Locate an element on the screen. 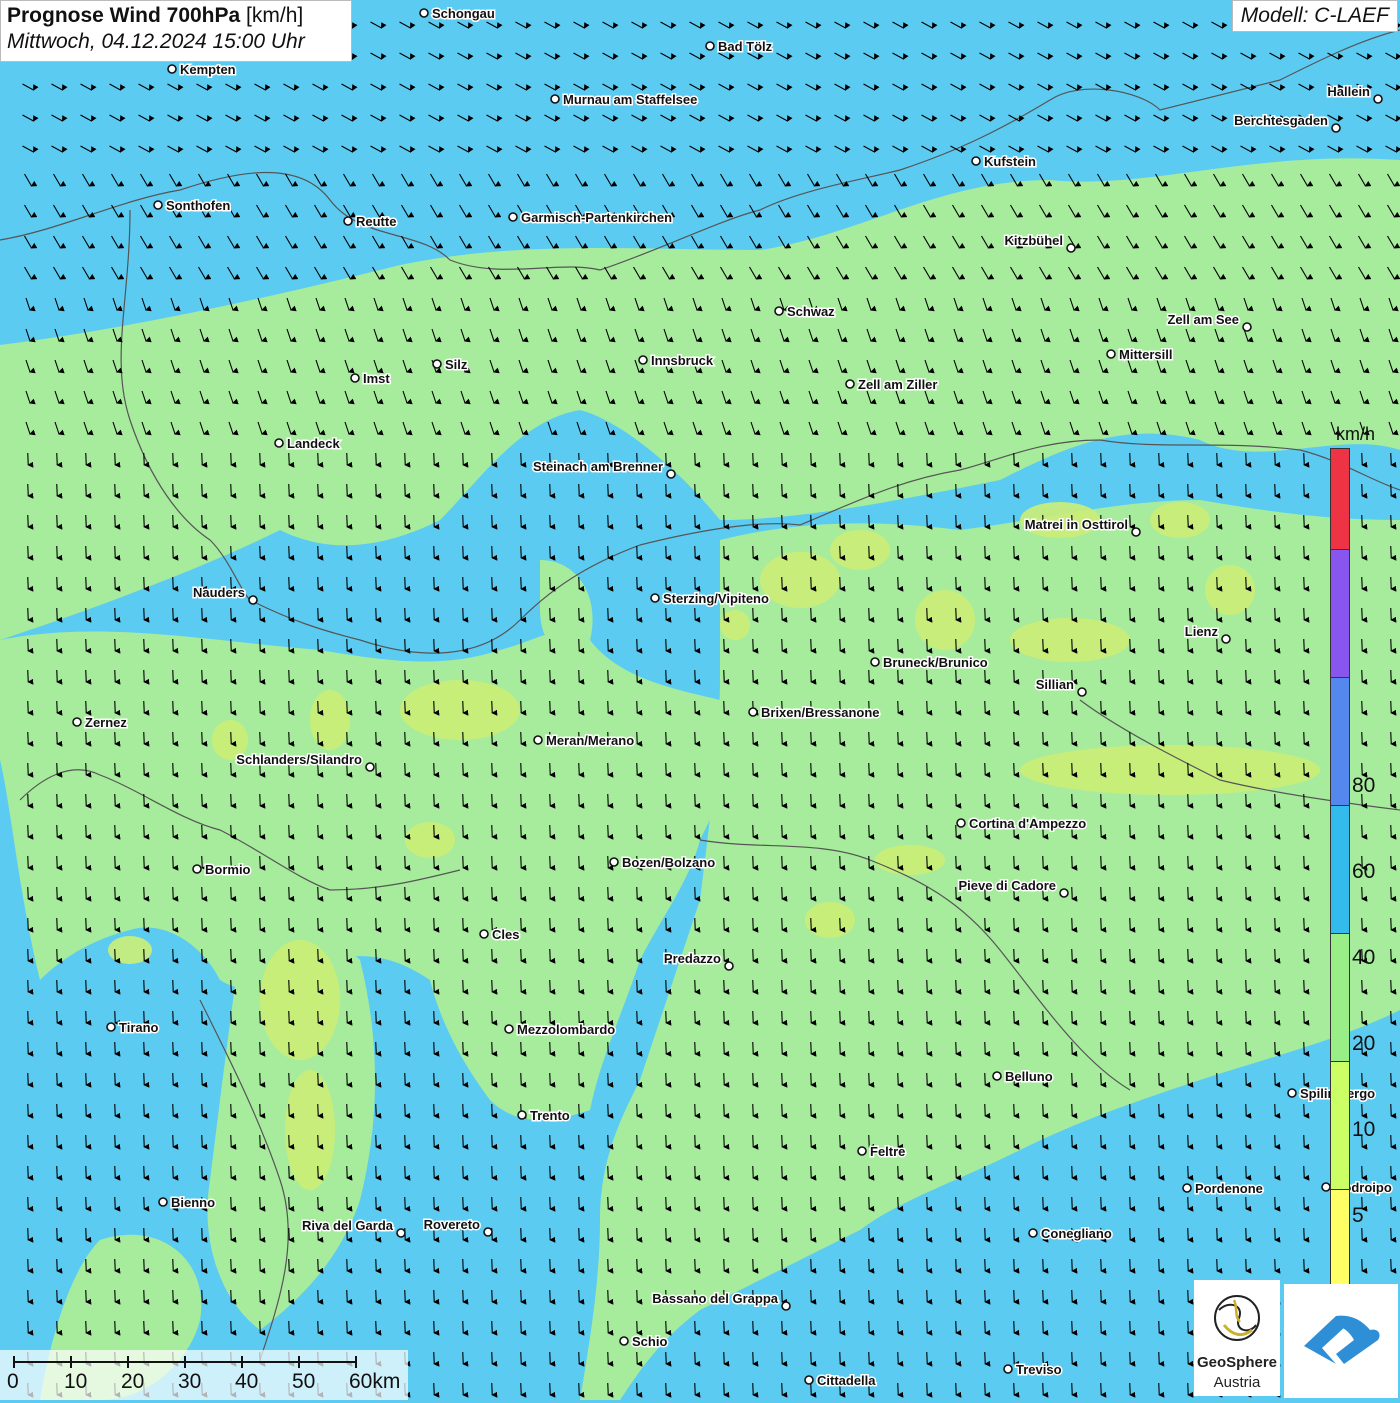  scale-label: 50 is located at coordinates (304, 1381).